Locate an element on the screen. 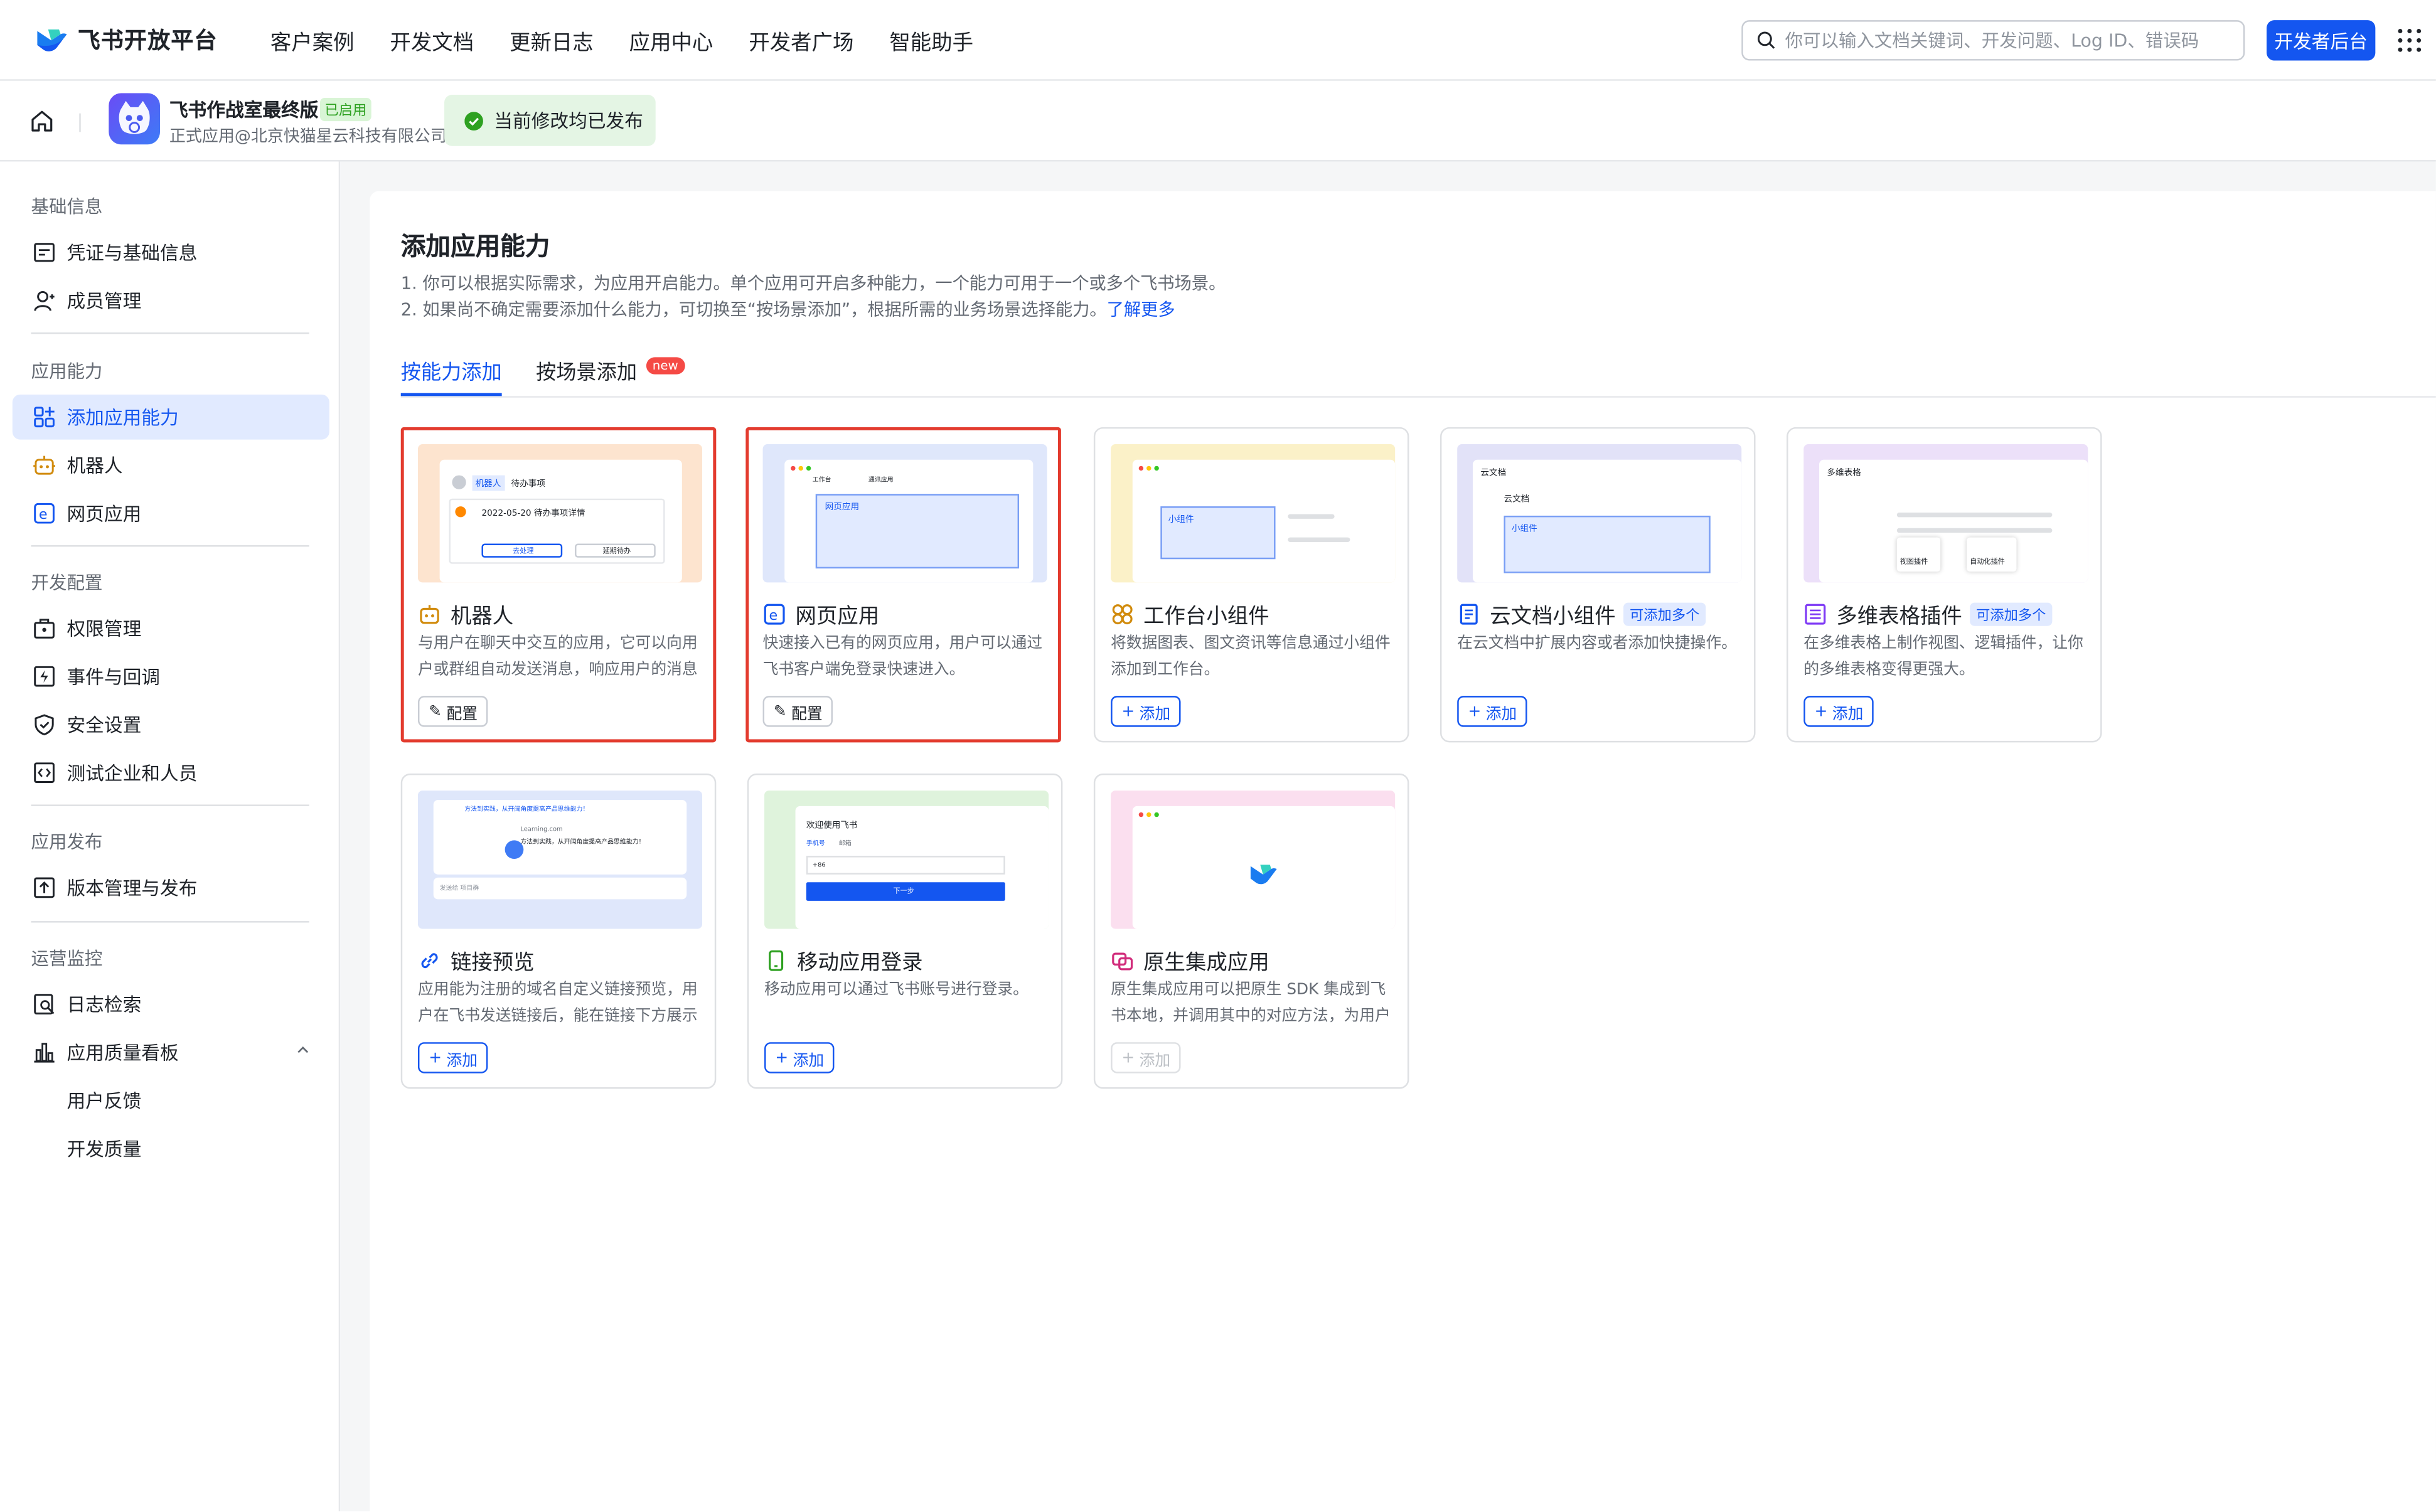 The height and width of the screenshot is (1512, 2436). page-title: 添加应用能力 is located at coordinates (475, 246).